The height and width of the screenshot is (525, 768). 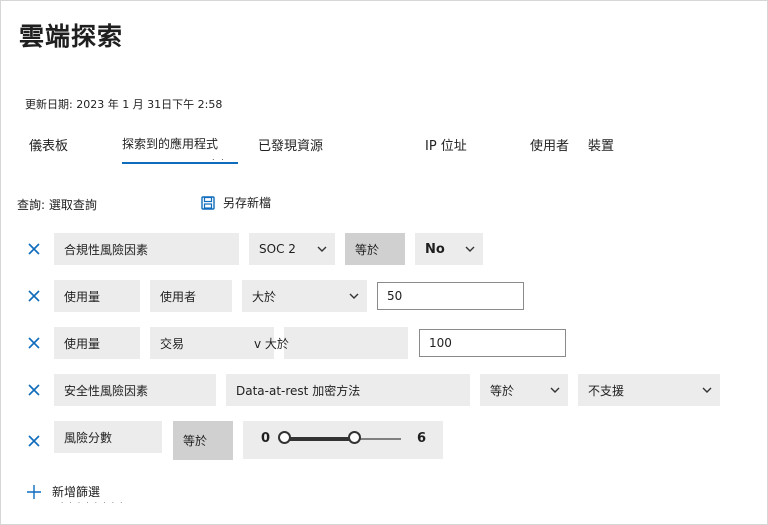 What do you see at coordinates (48, 144) in the screenshot?
I see `tab-dashboard: 儀表板` at bounding box center [48, 144].